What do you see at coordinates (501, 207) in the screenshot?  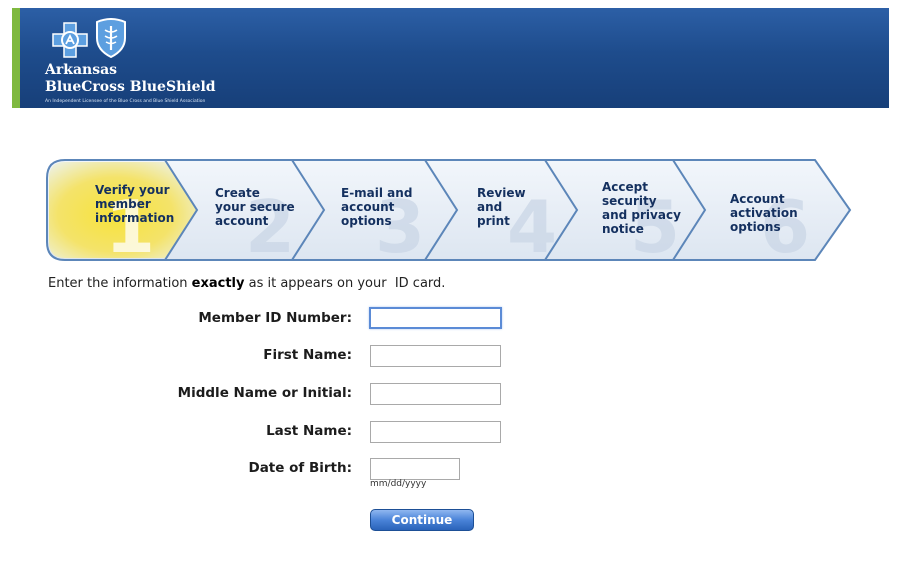 I see `step-4-label: Review and print` at bounding box center [501, 207].